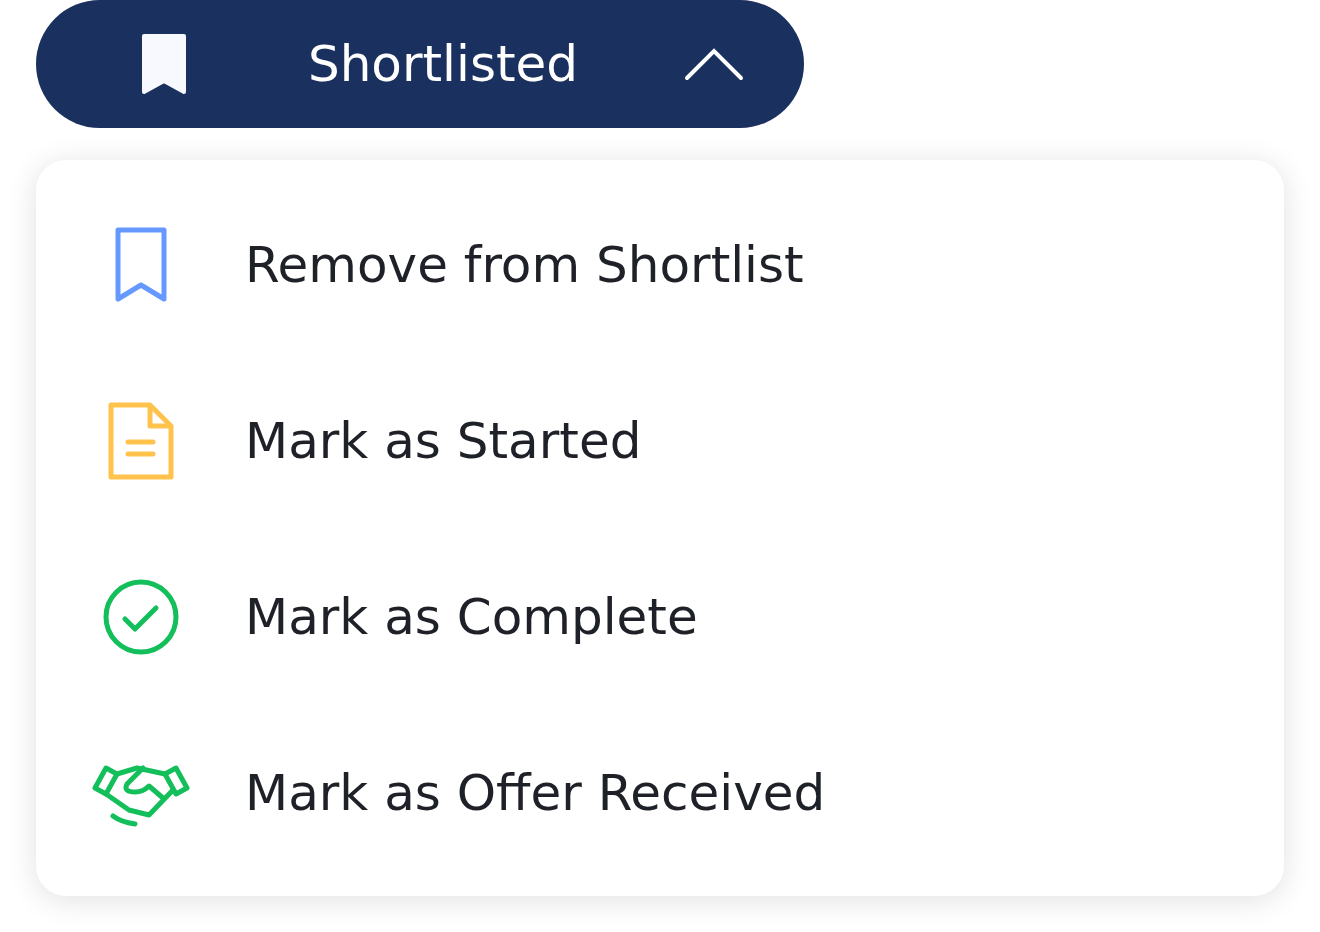 The height and width of the screenshot is (932, 1320). Describe the element at coordinates (714, 64) in the screenshot. I see `caret-icon` at that location.